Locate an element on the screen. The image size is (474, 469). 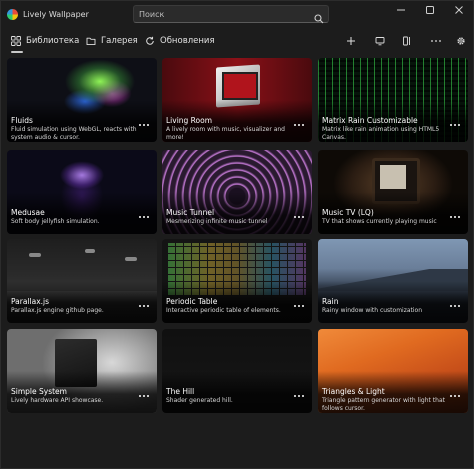
add-icon is located at coordinates (351, 41).